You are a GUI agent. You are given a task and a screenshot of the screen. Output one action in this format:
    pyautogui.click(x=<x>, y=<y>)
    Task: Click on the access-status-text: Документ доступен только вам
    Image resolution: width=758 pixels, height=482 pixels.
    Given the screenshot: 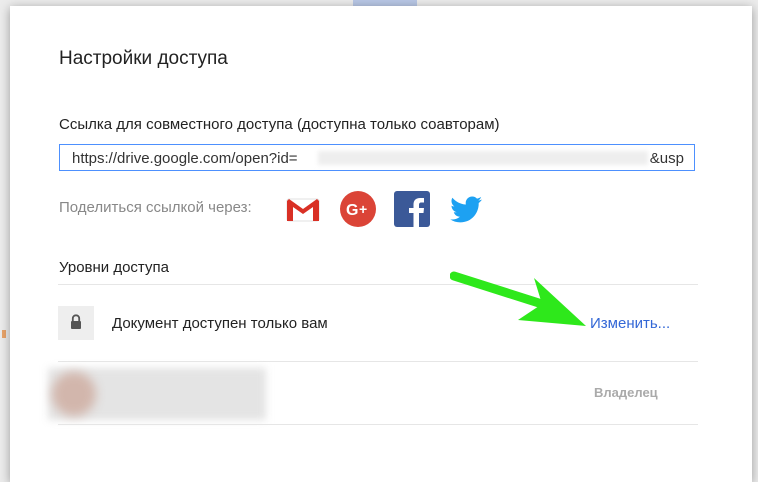 What is the action you would take?
    pyautogui.click(x=220, y=323)
    